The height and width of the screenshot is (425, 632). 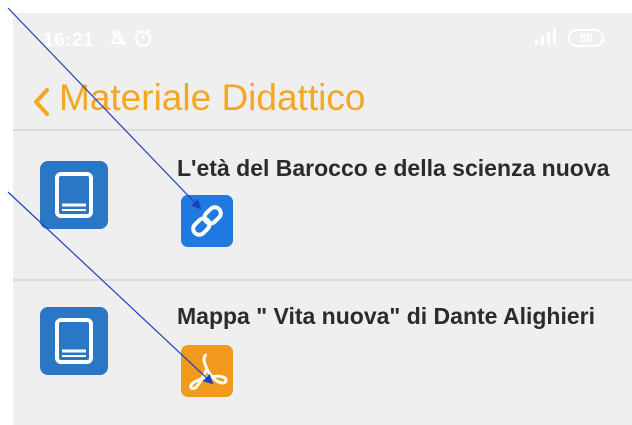 What do you see at coordinates (545, 36) in the screenshot?
I see `signal-icon` at bounding box center [545, 36].